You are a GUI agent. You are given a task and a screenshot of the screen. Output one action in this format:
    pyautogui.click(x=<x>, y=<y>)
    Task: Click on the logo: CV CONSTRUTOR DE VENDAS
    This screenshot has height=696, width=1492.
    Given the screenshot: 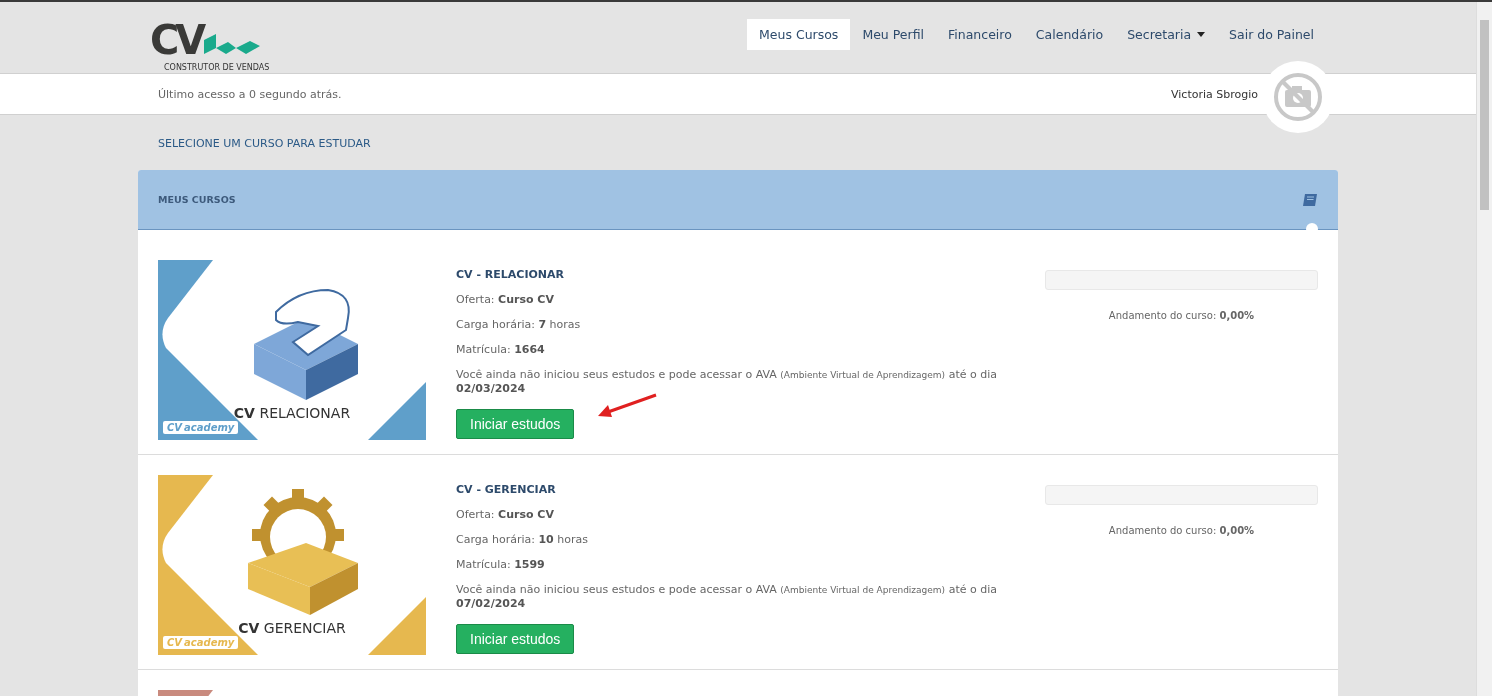 What is the action you would take?
    pyautogui.click(x=210, y=48)
    